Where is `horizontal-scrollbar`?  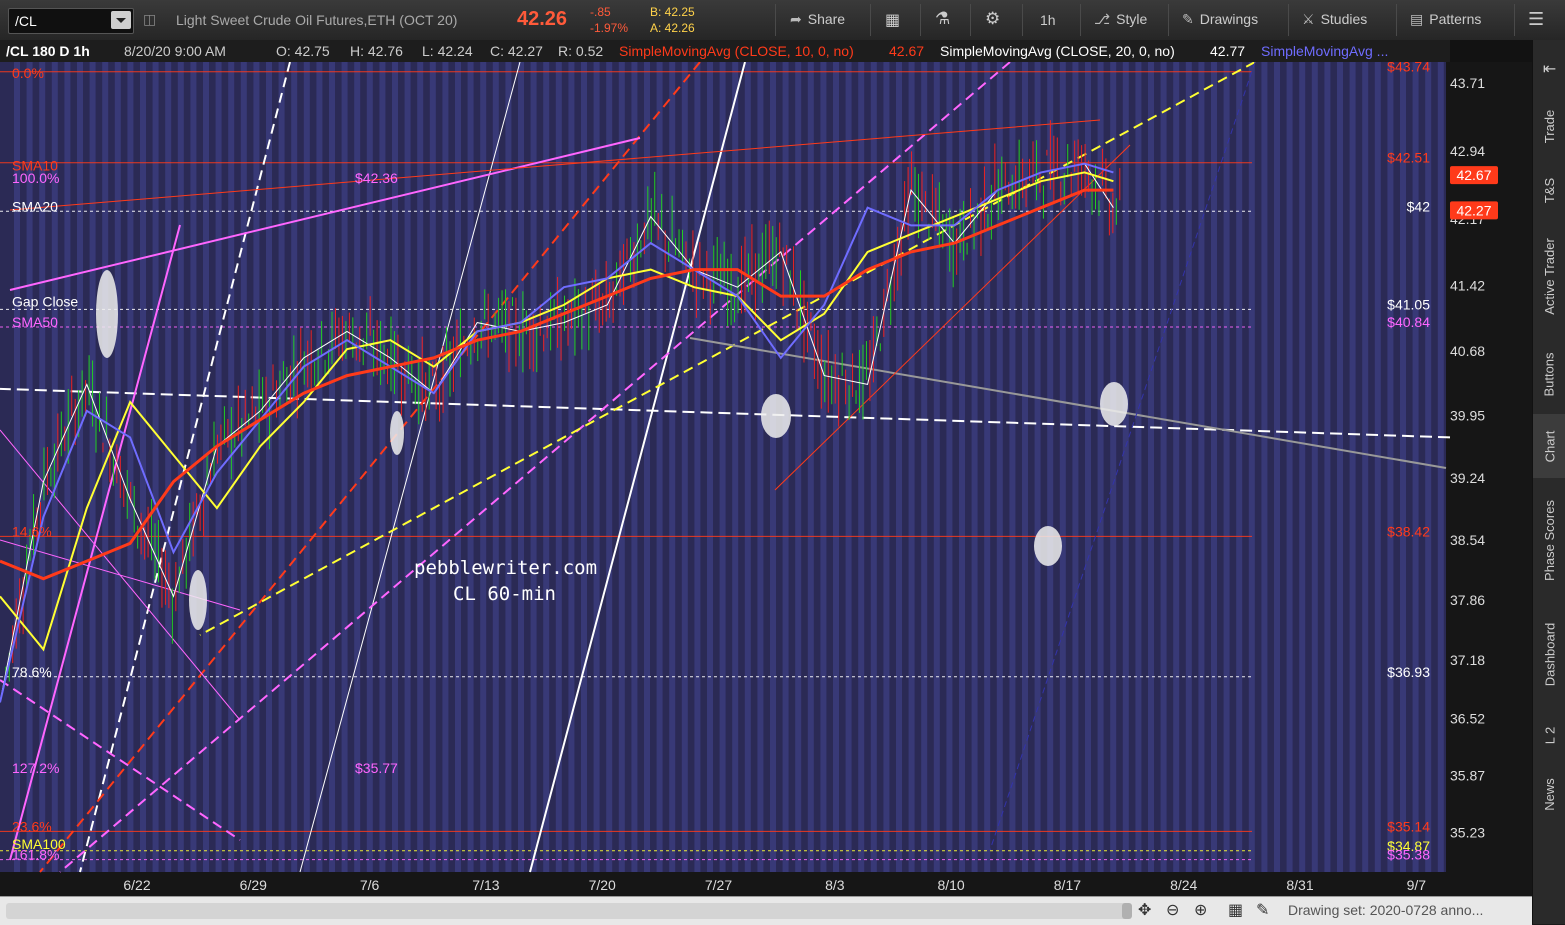
horizontal-scrollbar is located at coordinates (568, 911).